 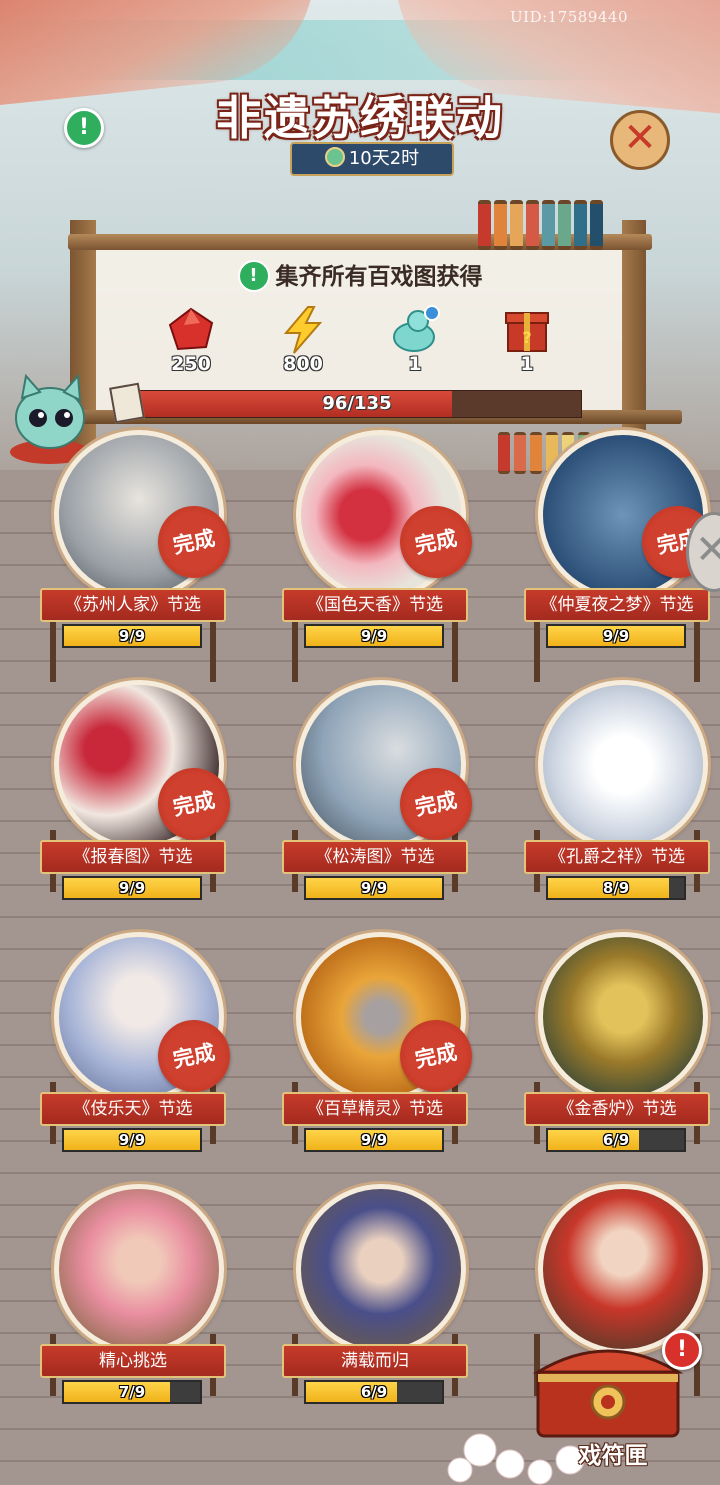 I want to click on painting-label: 《苏州人家》节选, so click(x=133, y=605).